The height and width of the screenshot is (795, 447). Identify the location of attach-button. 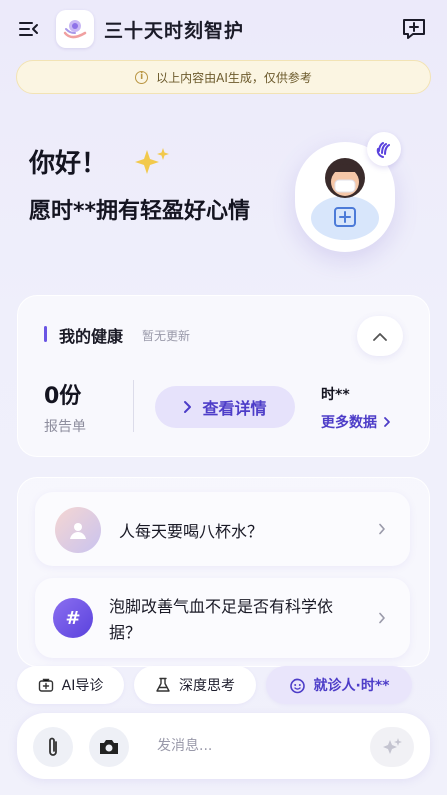
(53, 747).